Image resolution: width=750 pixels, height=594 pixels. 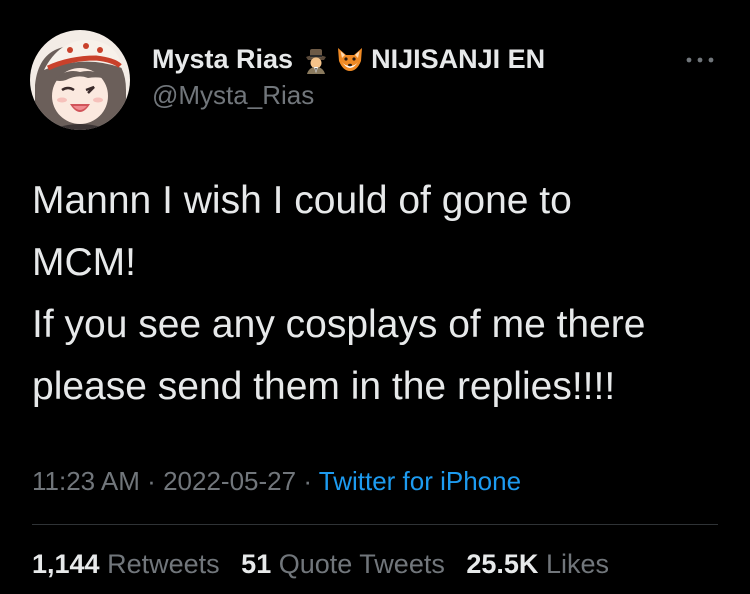 What do you see at coordinates (316, 59) in the screenshot?
I see `detective-emoji-icon` at bounding box center [316, 59].